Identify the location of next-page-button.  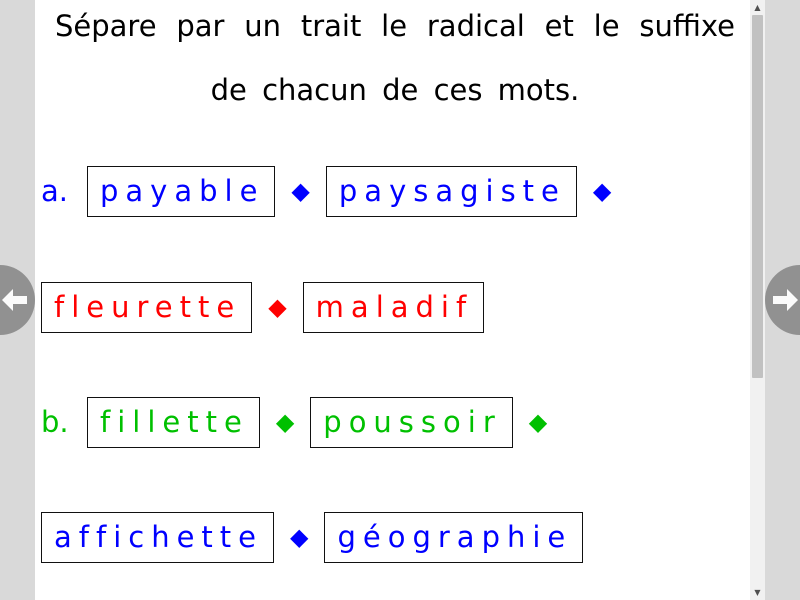
(782, 300).